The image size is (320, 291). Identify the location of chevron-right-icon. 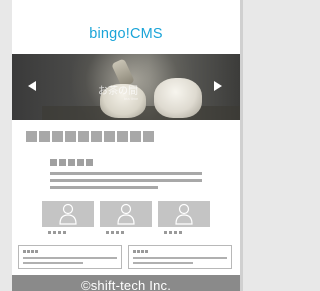
(218, 86).